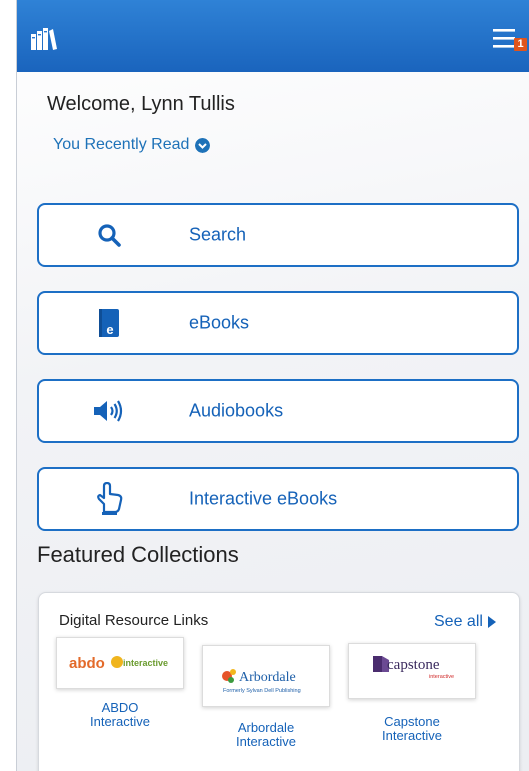 Image resolution: width=529 pixels, height=771 pixels. I want to click on abdo-interactive-logo: abdo interactive, so click(118, 663).